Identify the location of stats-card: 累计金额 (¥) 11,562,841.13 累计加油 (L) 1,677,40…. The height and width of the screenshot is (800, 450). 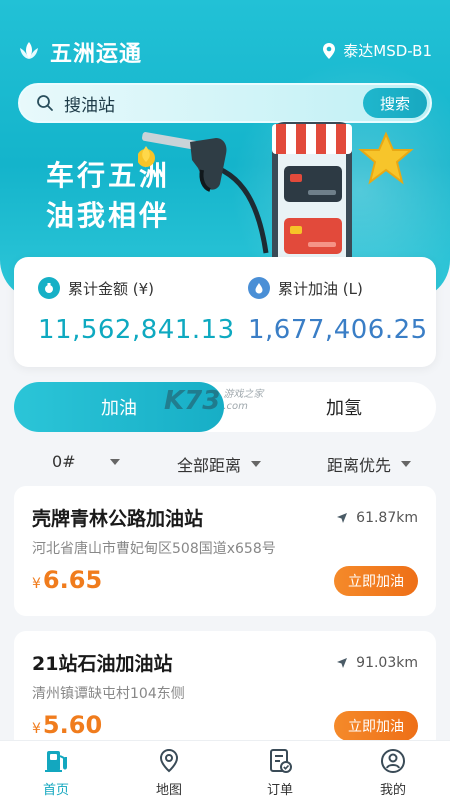
(225, 312).